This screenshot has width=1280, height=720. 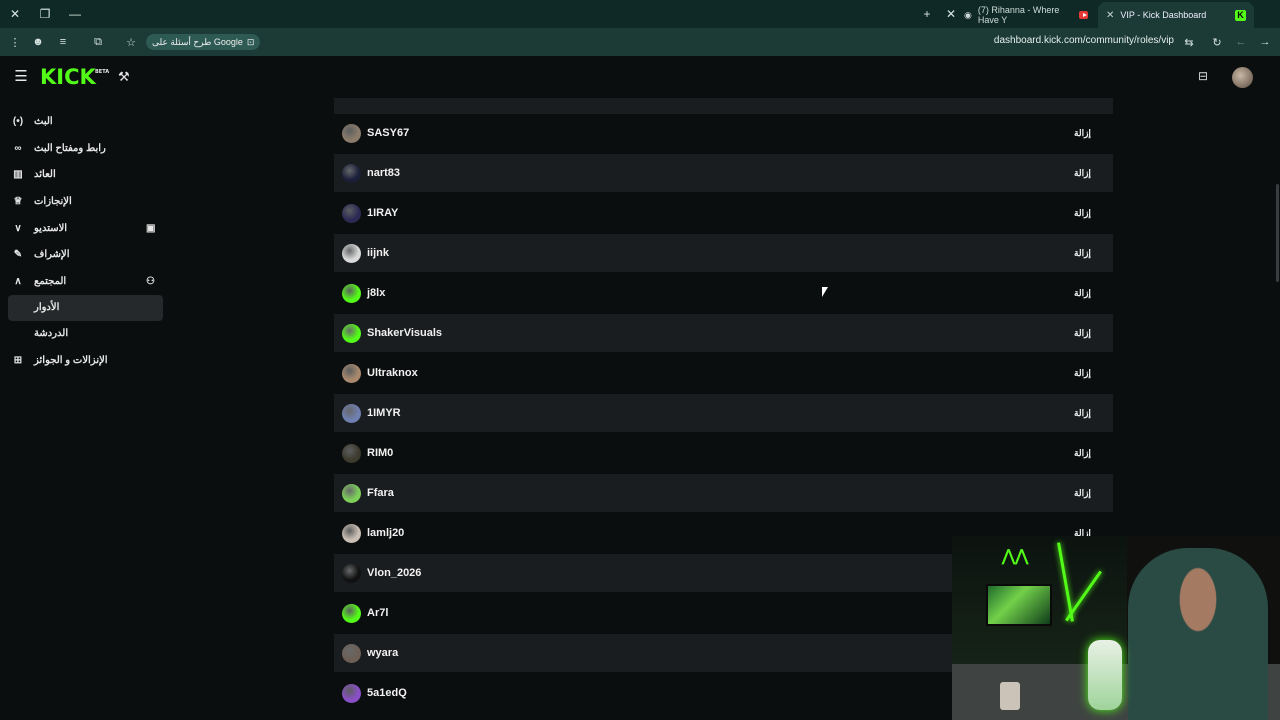 I want to click on list-item: 1IRAY إزالة, so click(x=723, y=213).